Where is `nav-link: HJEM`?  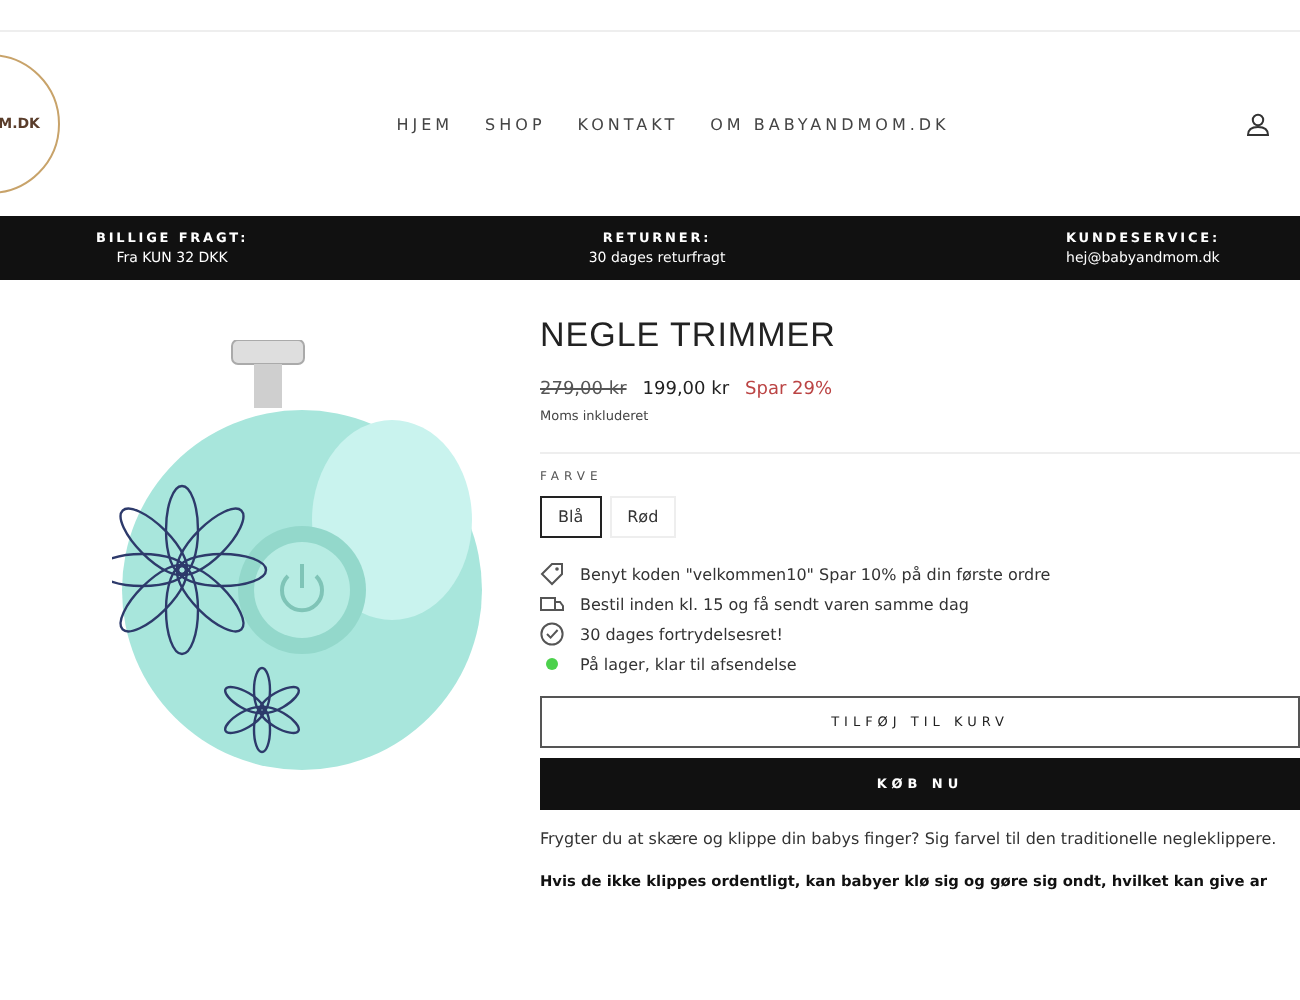 nav-link: HJEM is located at coordinates (425, 124).